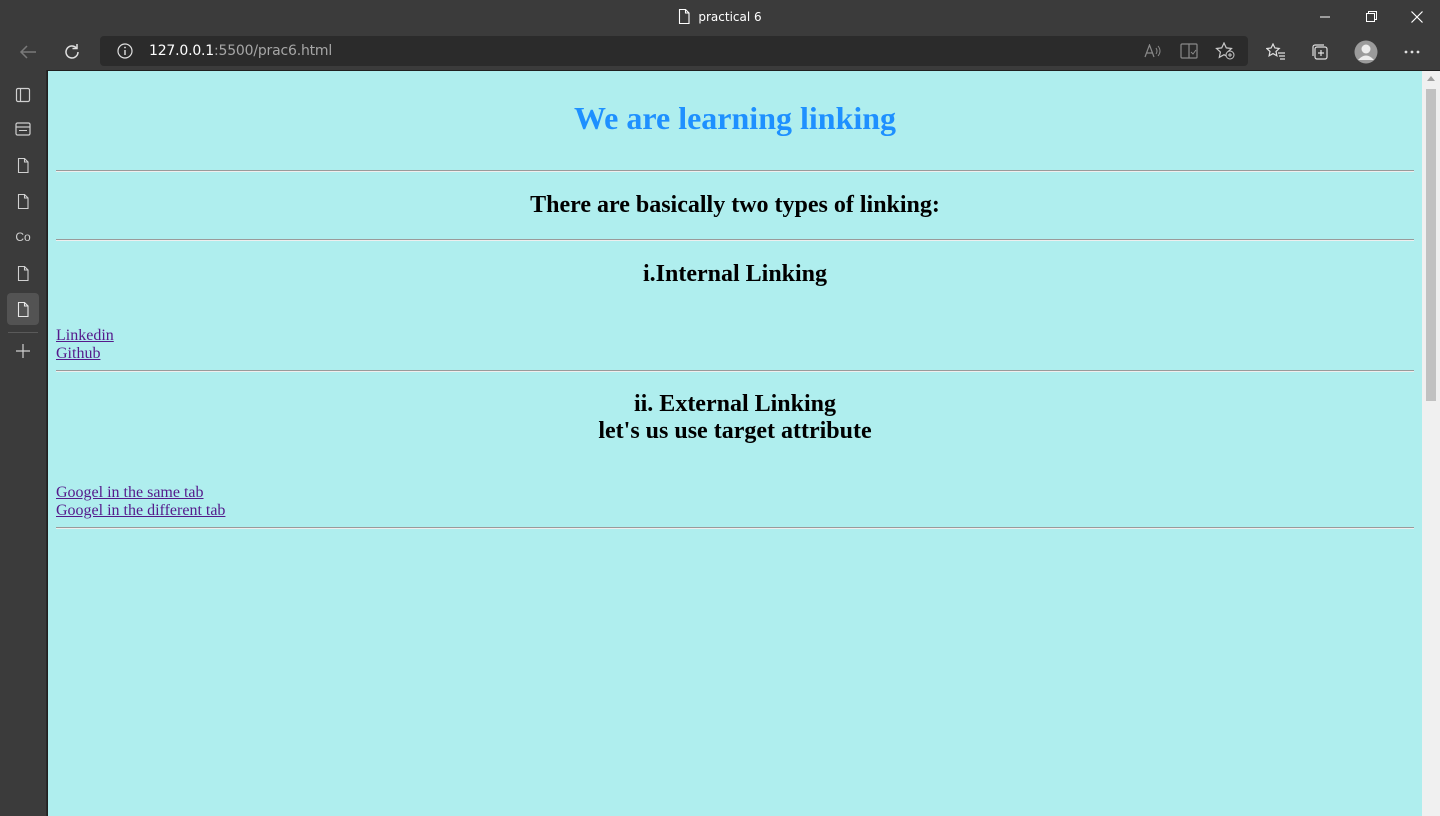 This screenshot has width=1440, height=816. I want to click on more-icon, so click(1412, 51).